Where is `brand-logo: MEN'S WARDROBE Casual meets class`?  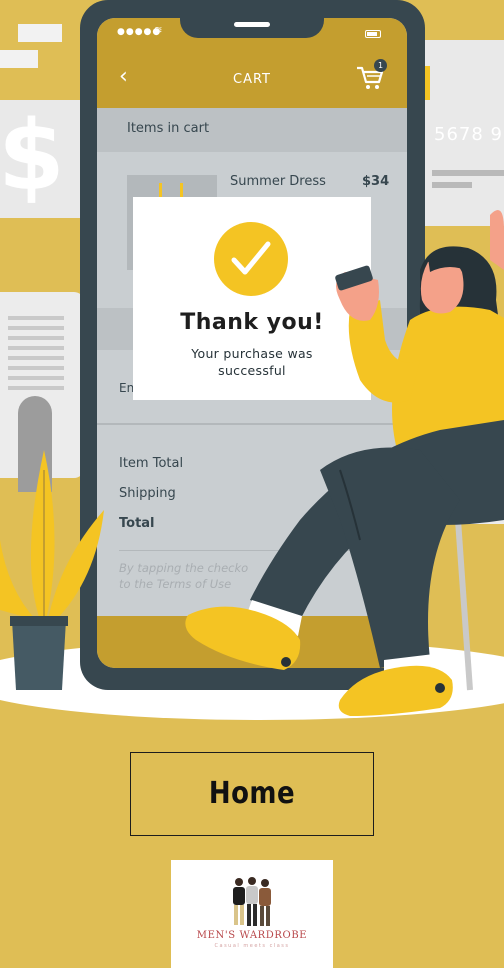
brand-logo: MEN'S WARDROBE Casual meets class is located at coordinates (252, 914).